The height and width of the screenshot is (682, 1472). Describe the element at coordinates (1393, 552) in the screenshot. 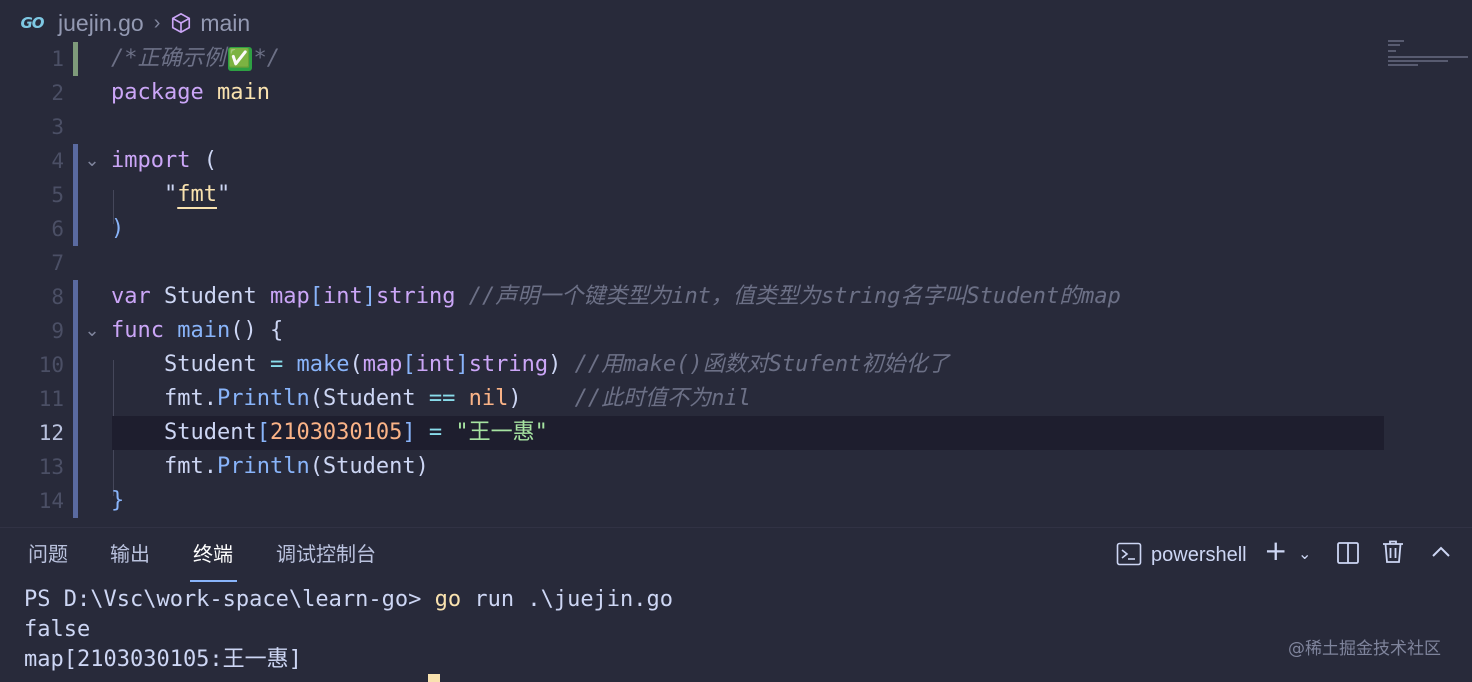

I see `trash-icon` at that location.